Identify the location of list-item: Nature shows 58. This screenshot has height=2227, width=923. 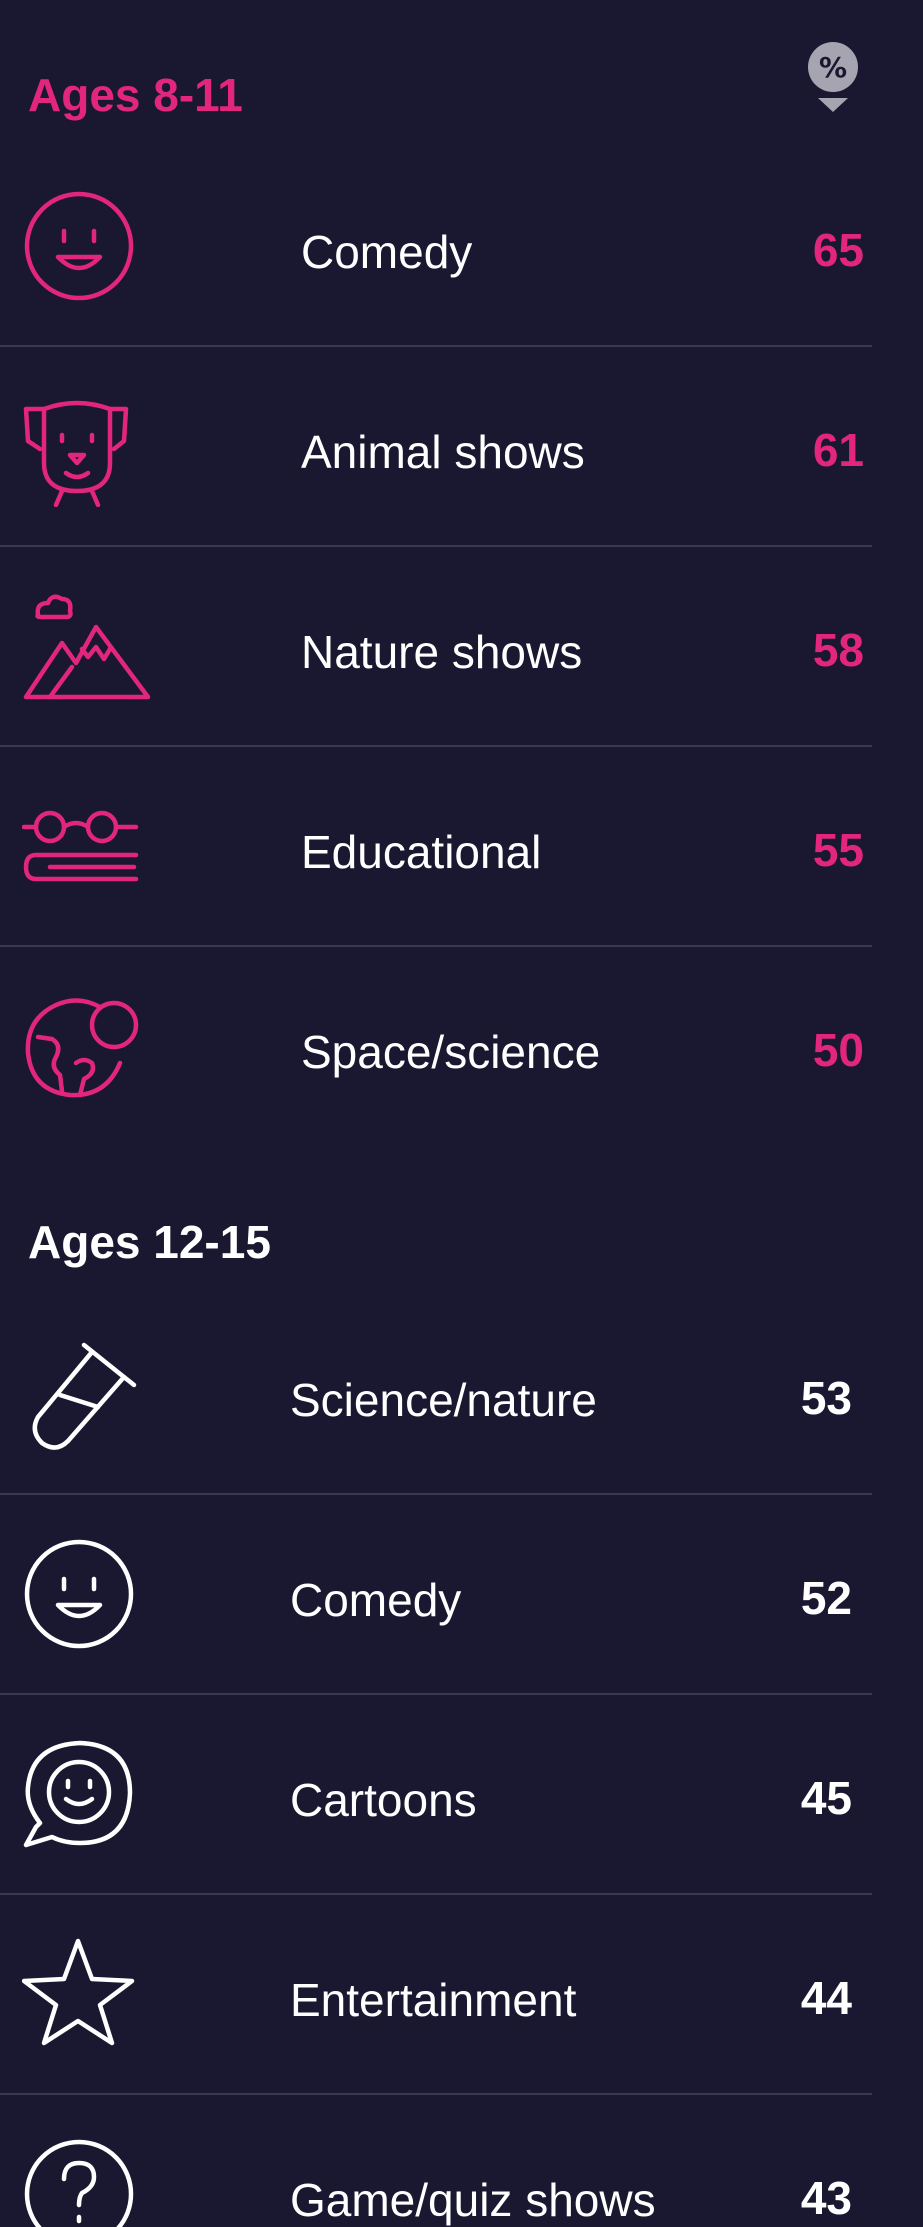
(436, 647).